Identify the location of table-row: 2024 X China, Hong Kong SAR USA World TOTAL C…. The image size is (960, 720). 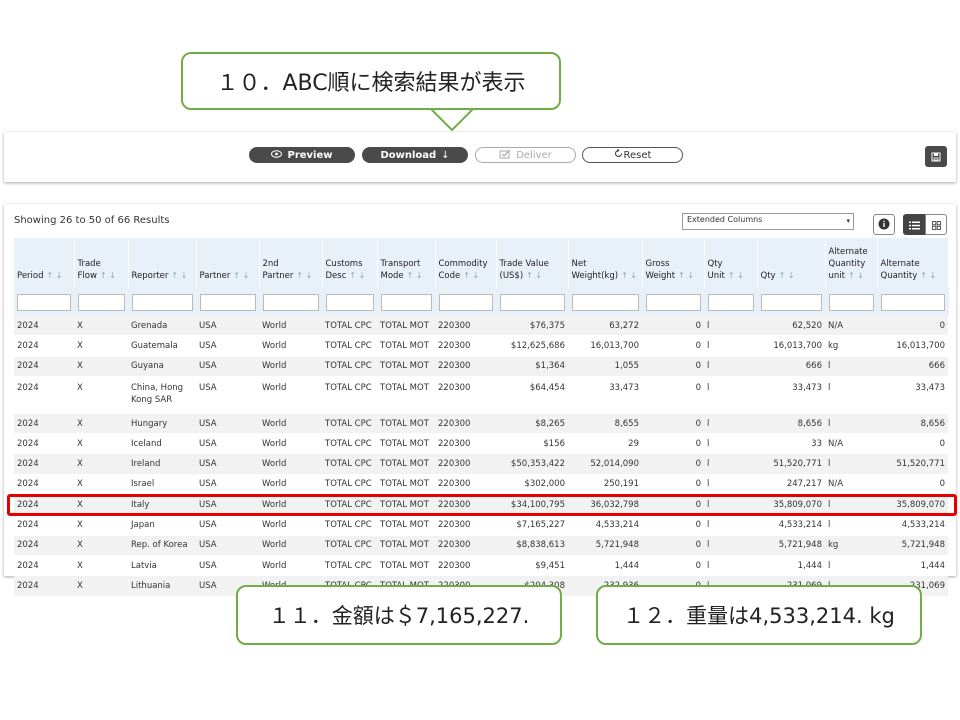
(481, 395).